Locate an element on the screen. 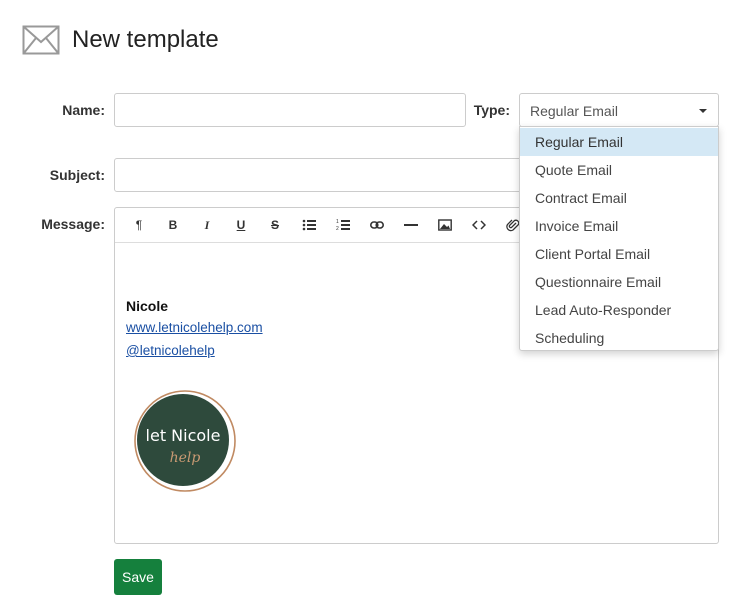 The width and height of the screenshot is (734, 603). svg-text: 1 is located at coordinates (337, 222).